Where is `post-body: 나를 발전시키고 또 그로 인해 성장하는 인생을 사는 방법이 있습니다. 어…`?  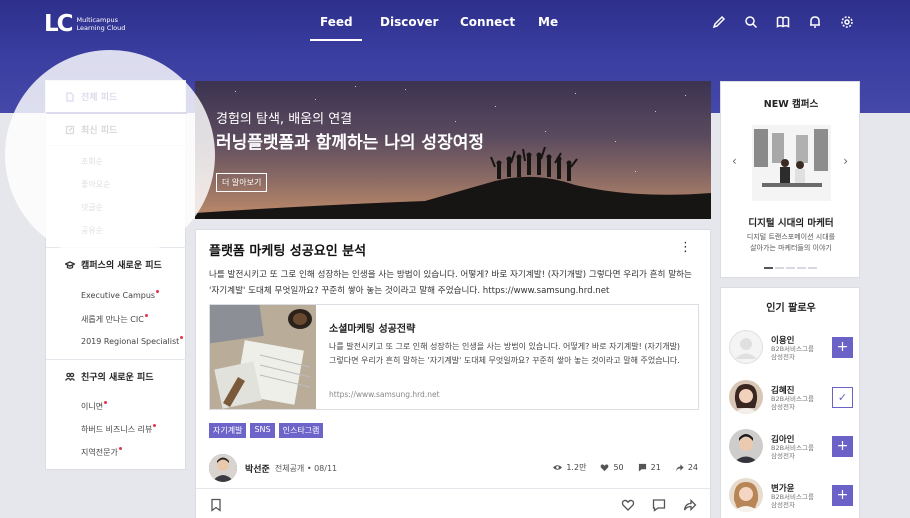 post-body: 나를 발전시키고 또 그로 인해 성장하는 인생을 사는 방법이 있습니다. 어… is located at coordinates (450, 283).